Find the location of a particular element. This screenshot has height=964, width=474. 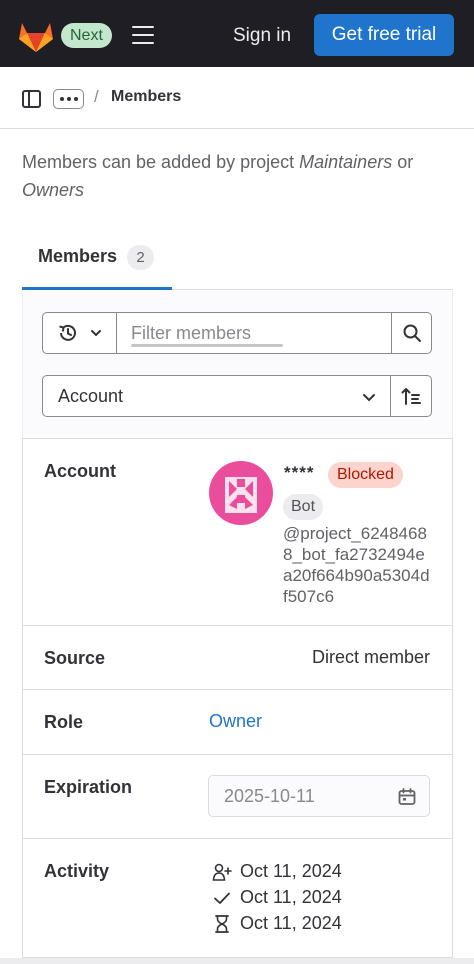

tab-members-count: 2 is located at coordinates (140, 257).